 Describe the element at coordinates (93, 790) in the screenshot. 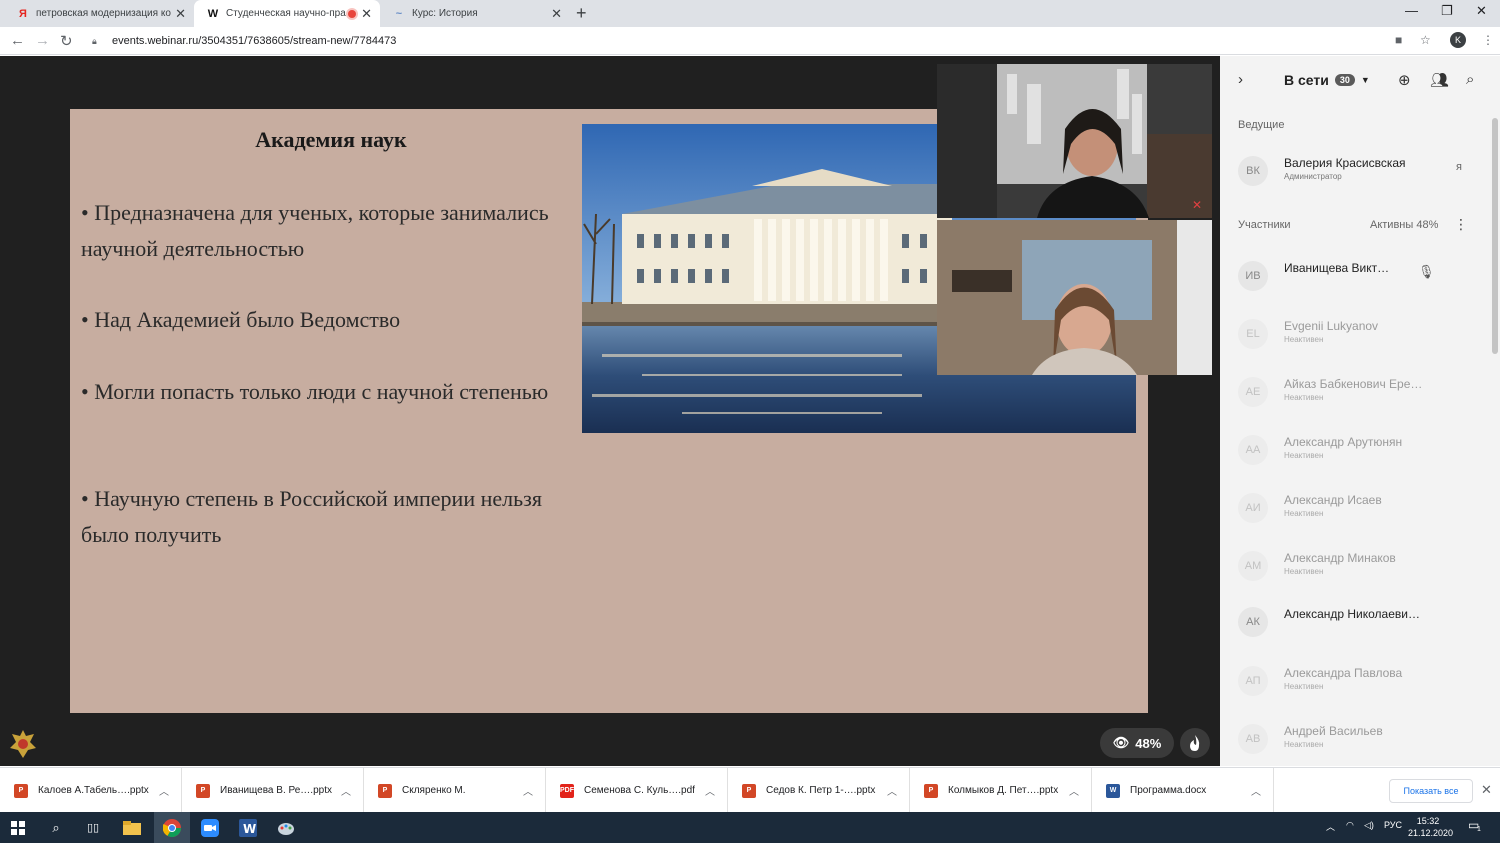

I see `download-filename: Калоев А.Табель….pptx` at that location.